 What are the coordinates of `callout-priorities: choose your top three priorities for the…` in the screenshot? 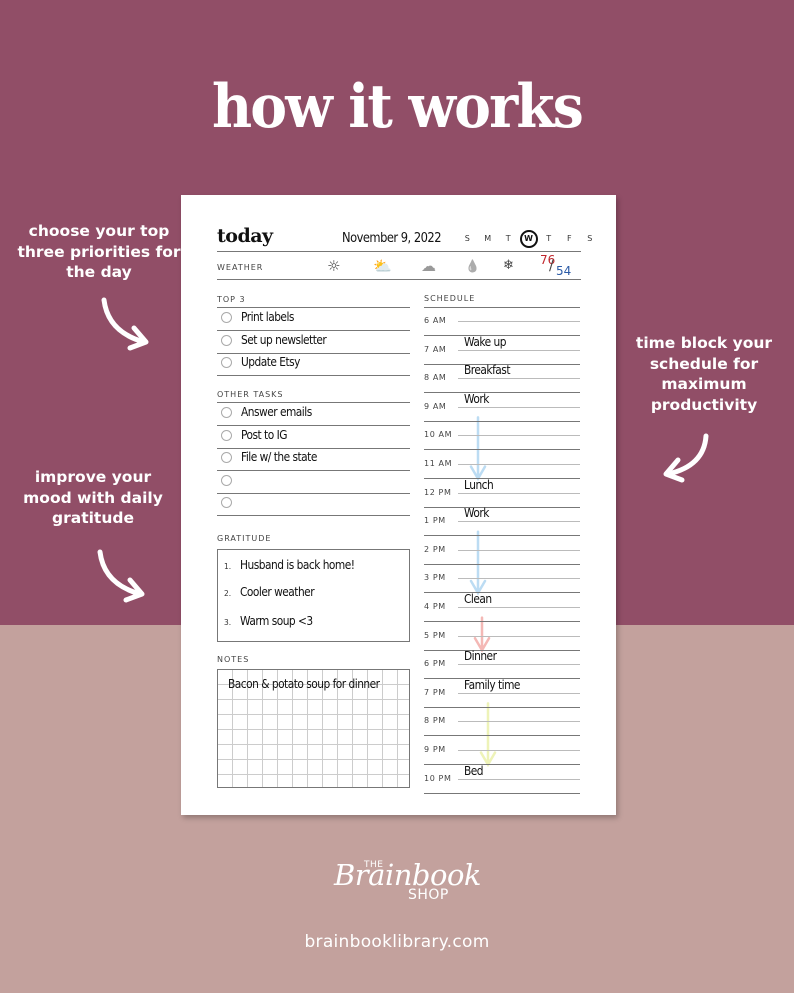 It's located at (99, 251).